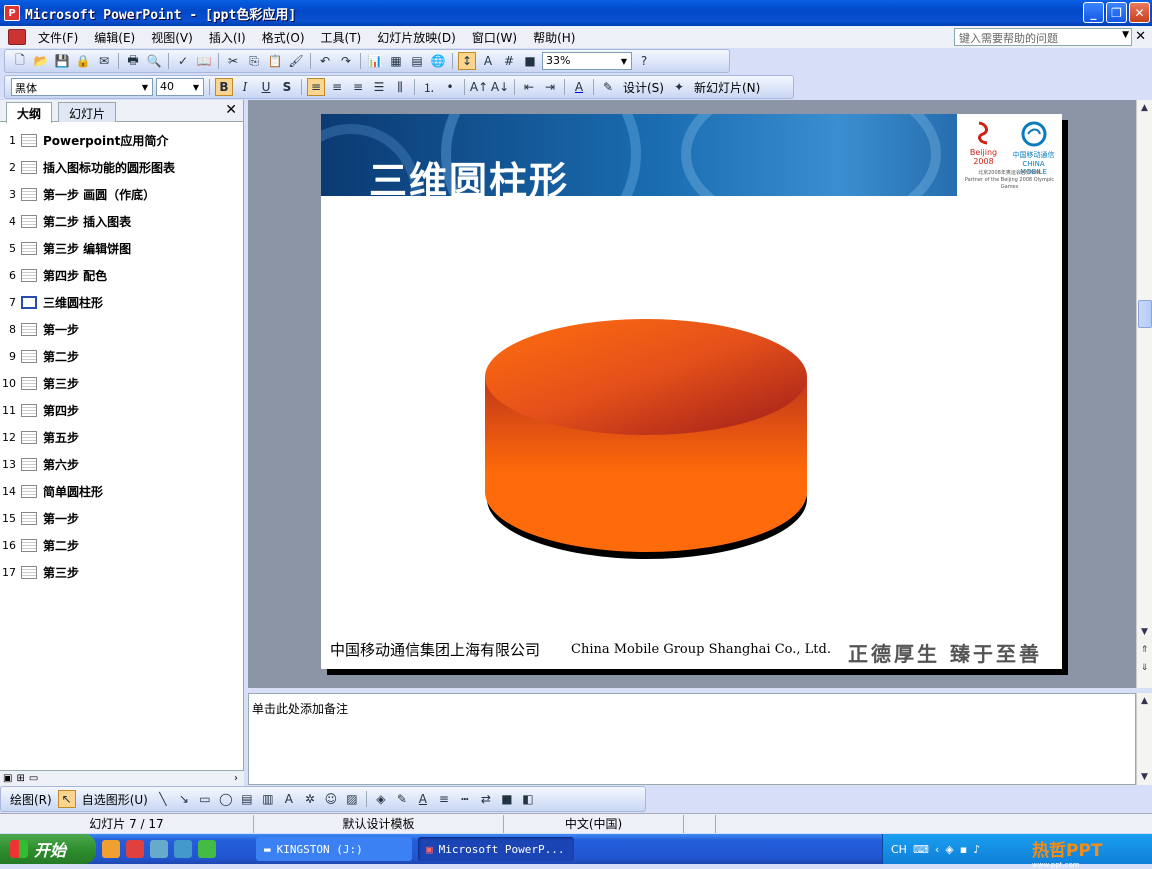  I want to click on save-icon: 💾, so click(62, 61).